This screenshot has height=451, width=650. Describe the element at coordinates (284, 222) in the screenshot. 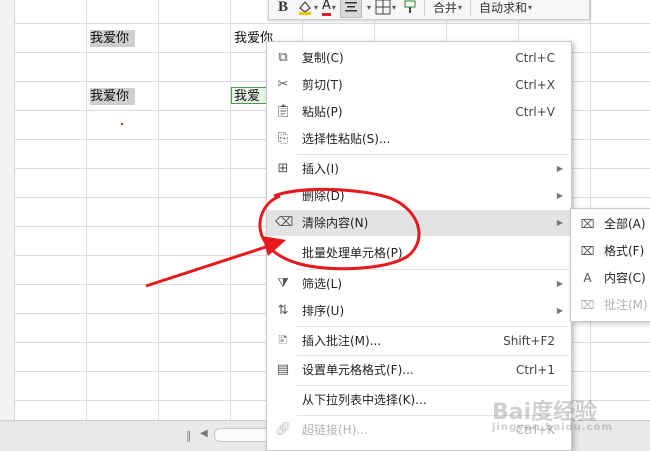

I see `eraser-icon: ⌫` at that location.